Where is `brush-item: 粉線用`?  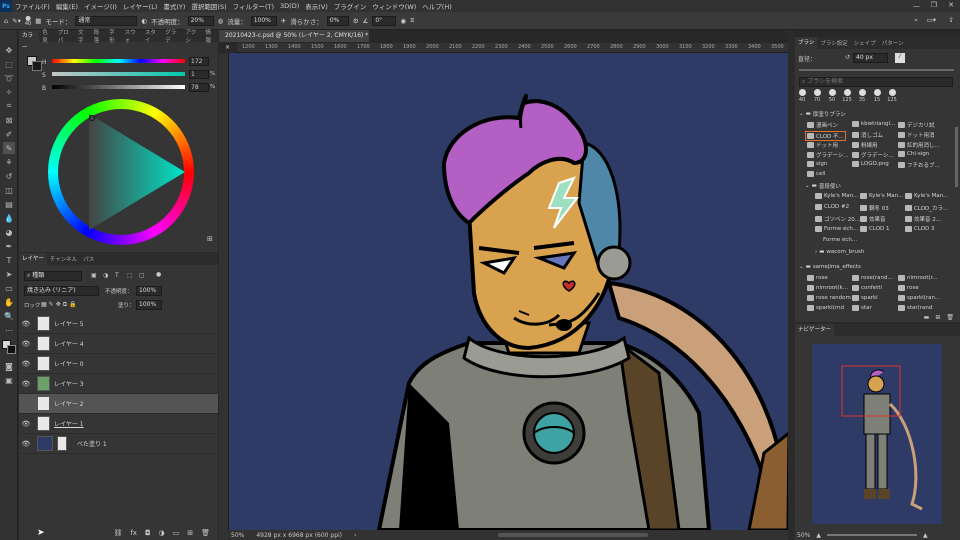 brush-item: 粉線用 is located at coordinates (865, 145).